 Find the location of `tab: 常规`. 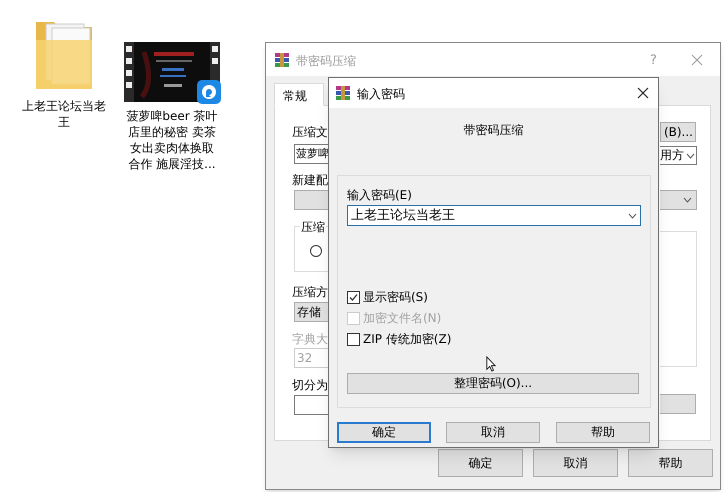

tab: 常规 is located at coordinates (299, 94).